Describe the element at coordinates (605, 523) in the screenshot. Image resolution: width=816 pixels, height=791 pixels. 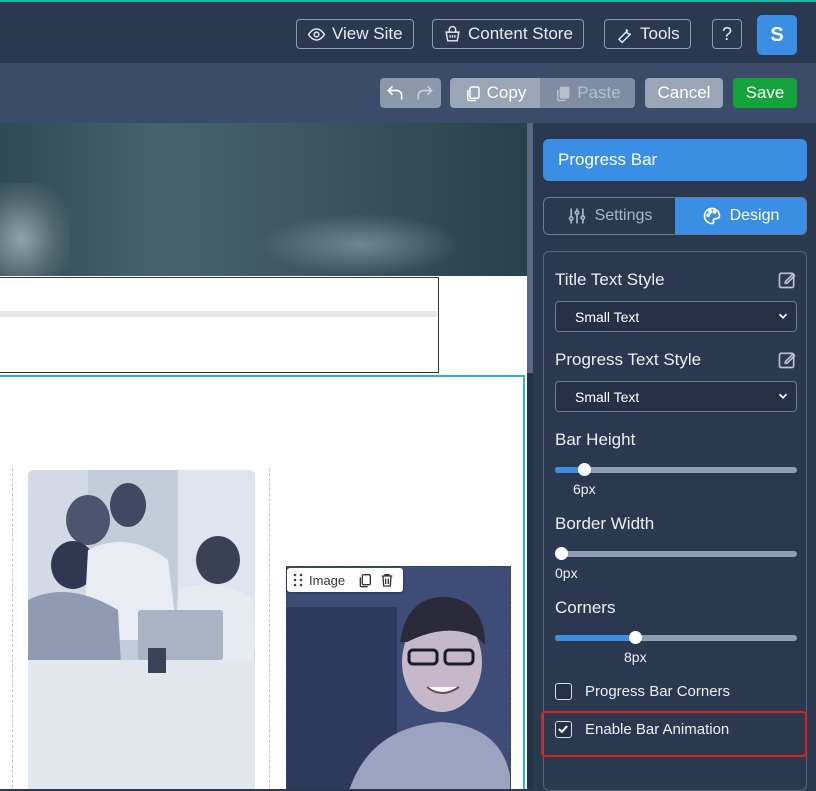
I see `border-width-label: Border Width` at that location.